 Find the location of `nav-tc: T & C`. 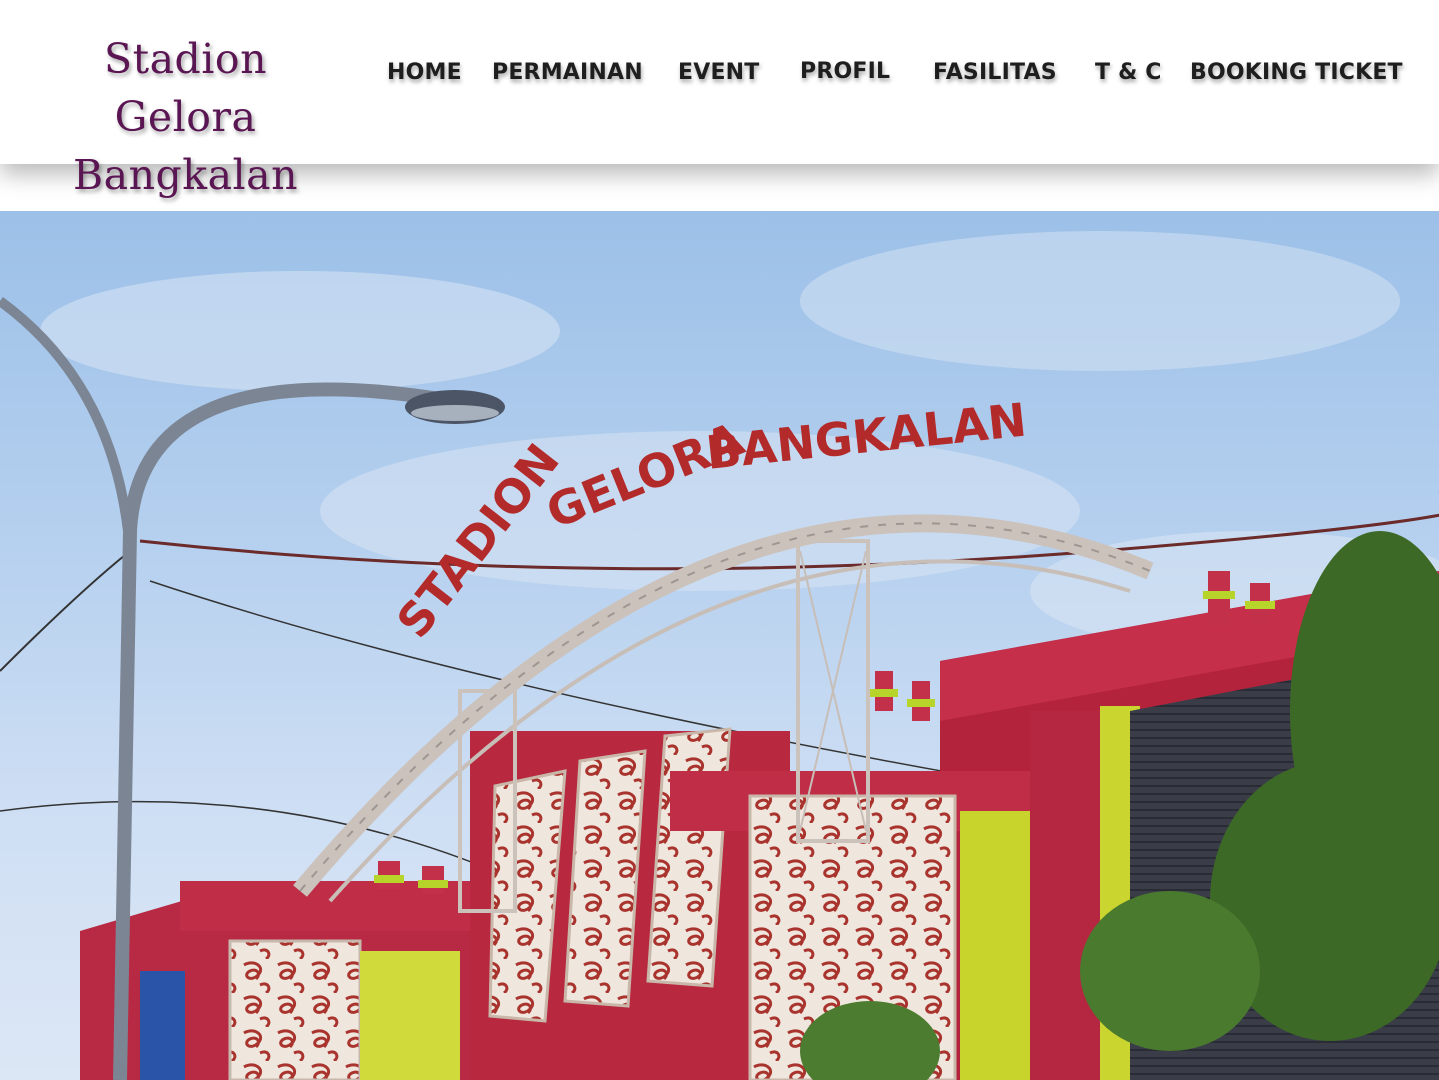

nav-tc: T & C is located at coordinates (1128, 72).